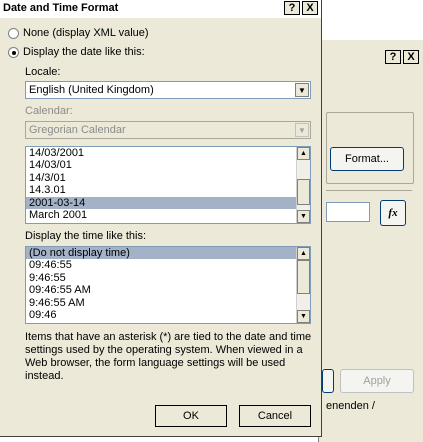 The image size is (423, 442). Describe the element at coordinates (43, 72) in the screenshot. I see `locale-label: Locale:` at that location.